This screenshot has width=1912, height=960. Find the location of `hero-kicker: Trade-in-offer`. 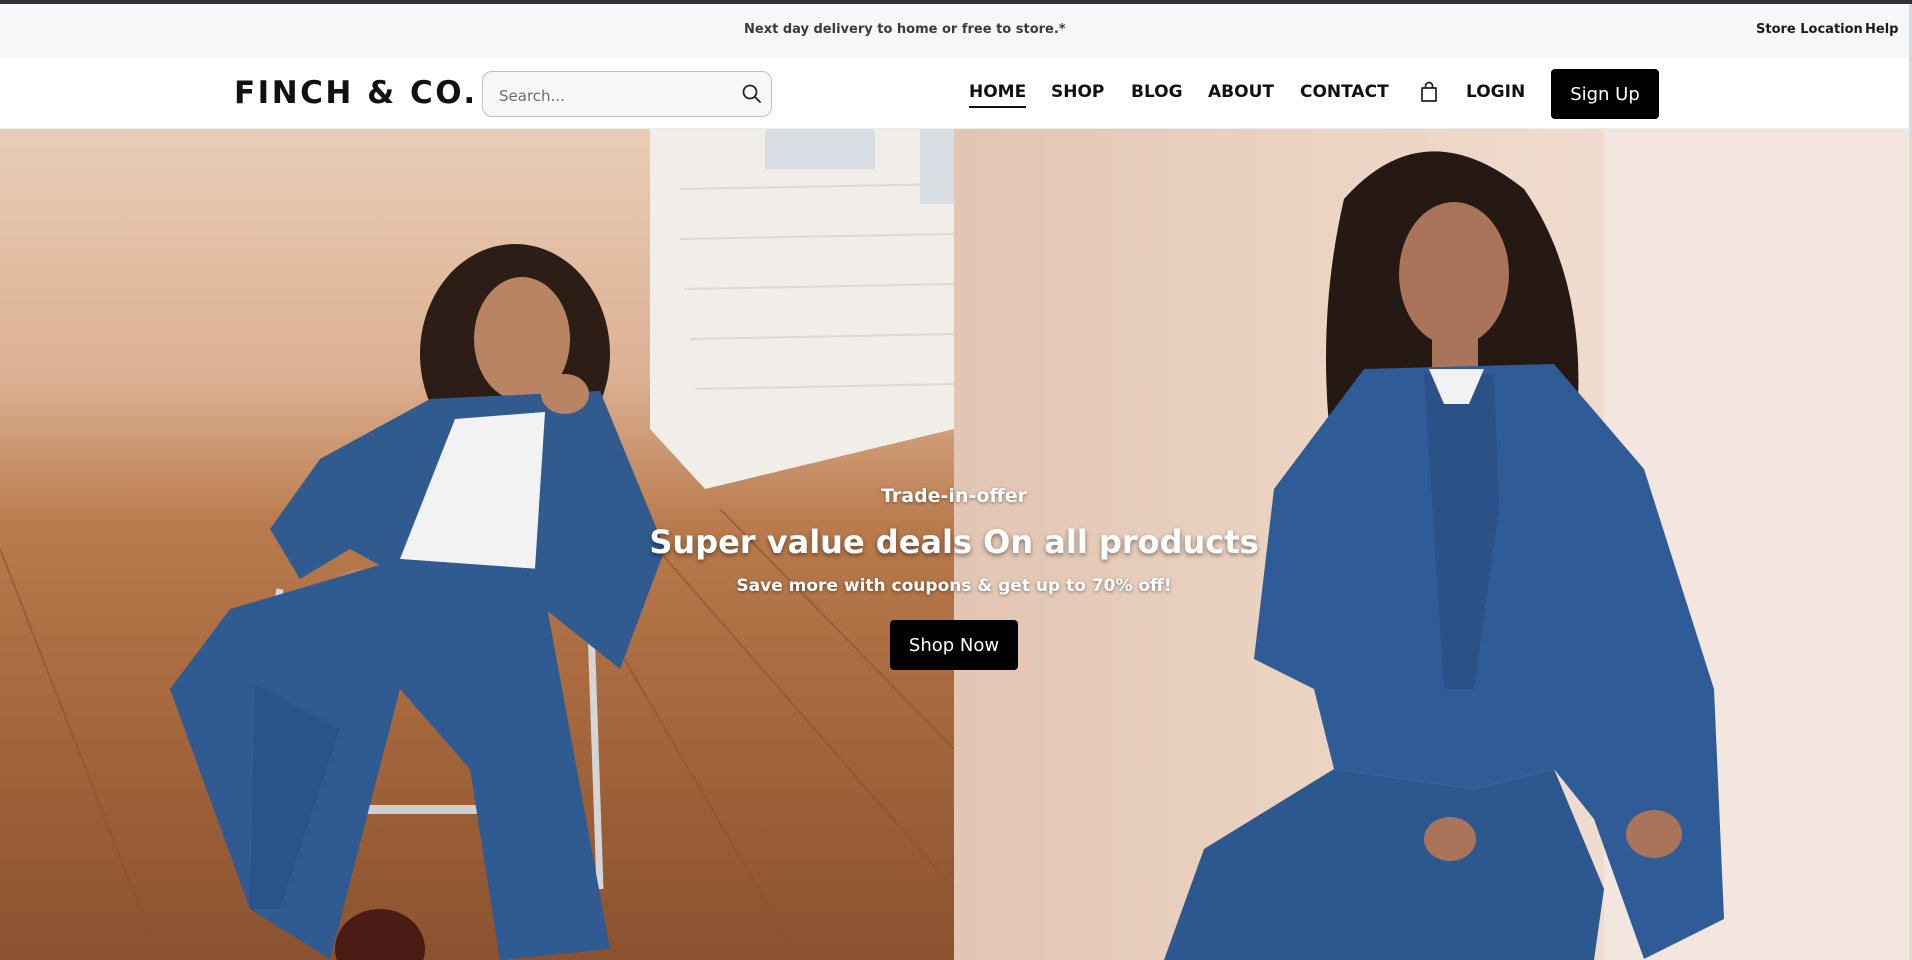

hero-kicker: Trade-in-offer is located at coordinates (954, 496).